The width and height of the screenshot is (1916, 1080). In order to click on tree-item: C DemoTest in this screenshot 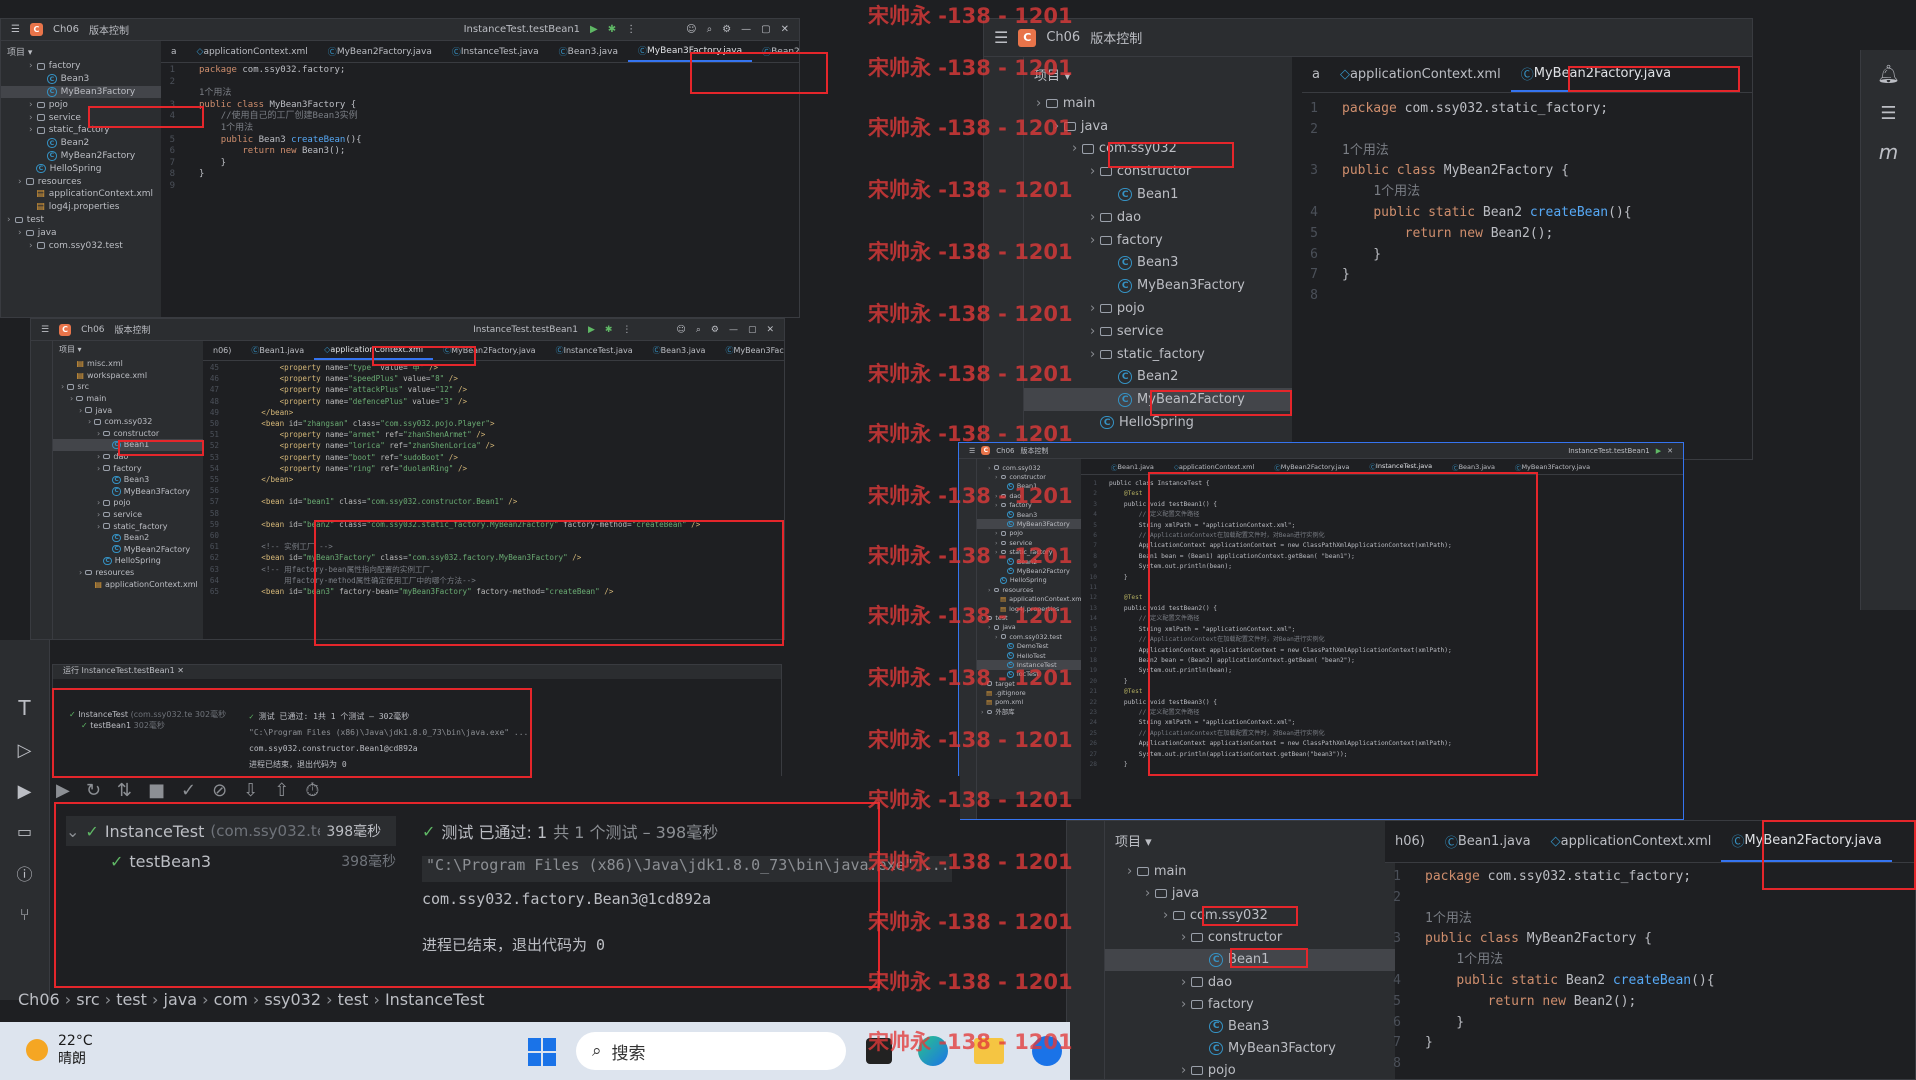, I will do `click(1029, 645)`.